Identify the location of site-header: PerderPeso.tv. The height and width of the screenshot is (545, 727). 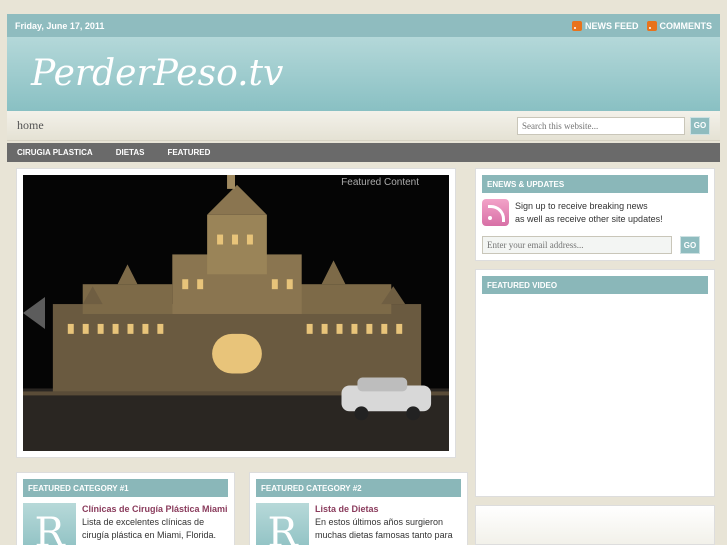
(363, 74).